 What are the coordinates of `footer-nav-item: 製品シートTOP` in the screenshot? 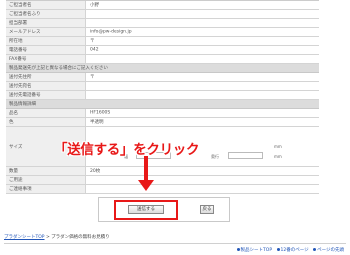 It's located at (254, 250).